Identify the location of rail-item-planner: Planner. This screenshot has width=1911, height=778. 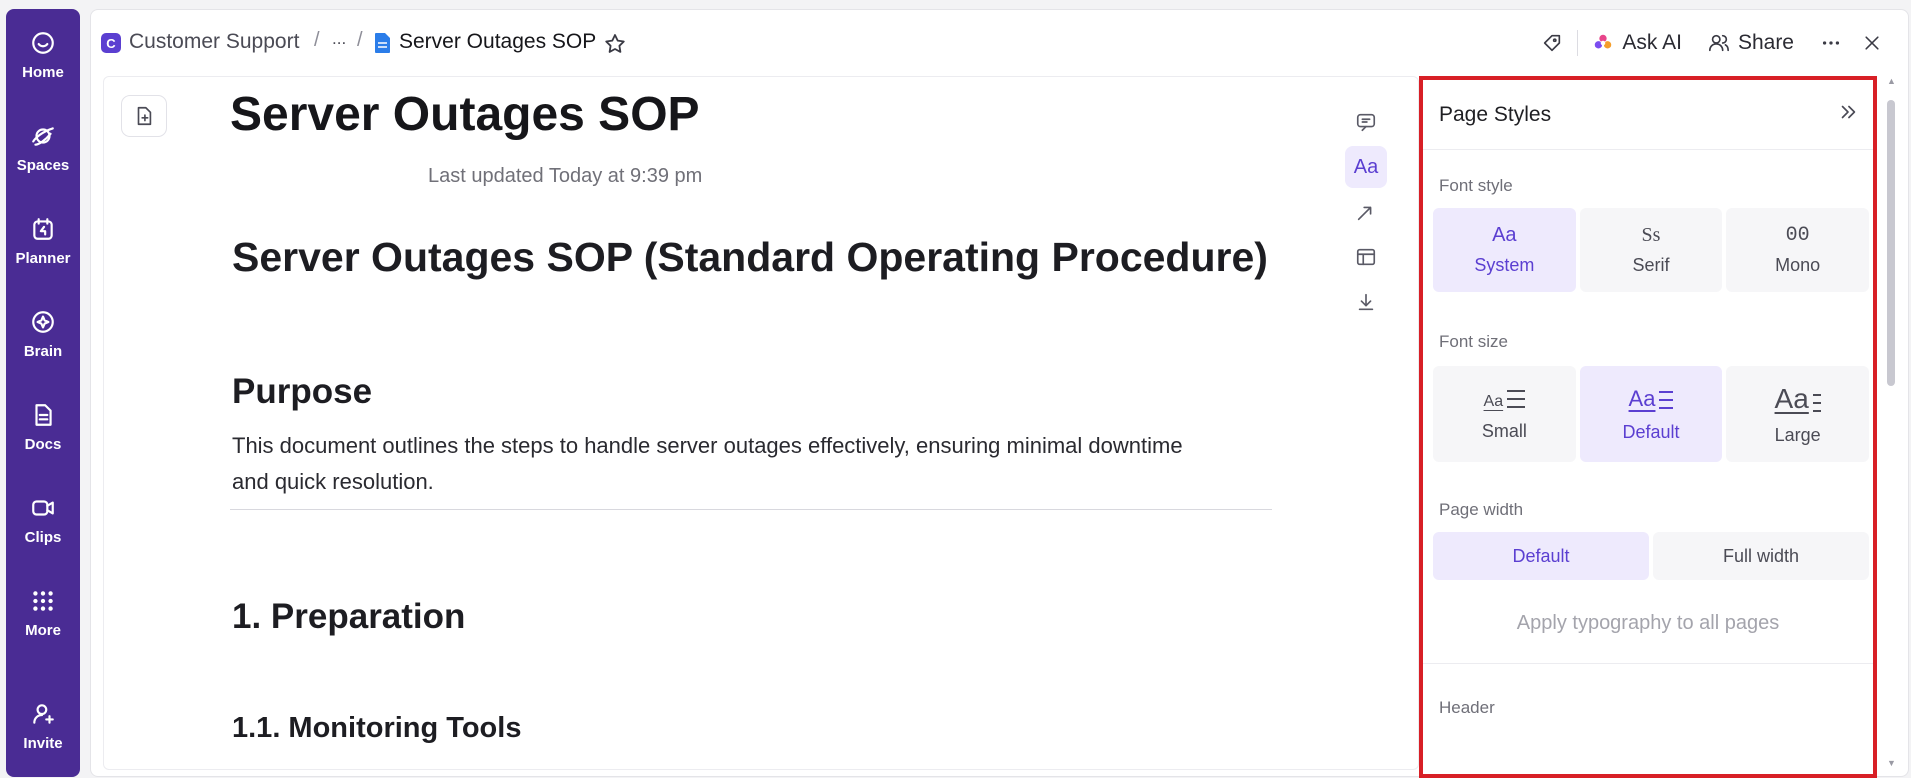
(43, 241).